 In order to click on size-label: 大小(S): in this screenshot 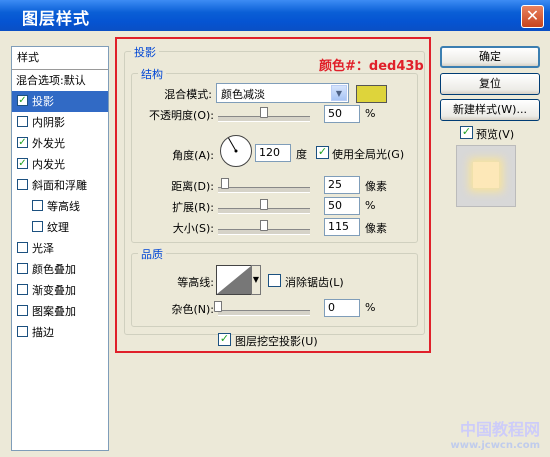, I will do `click(193, 228)`.